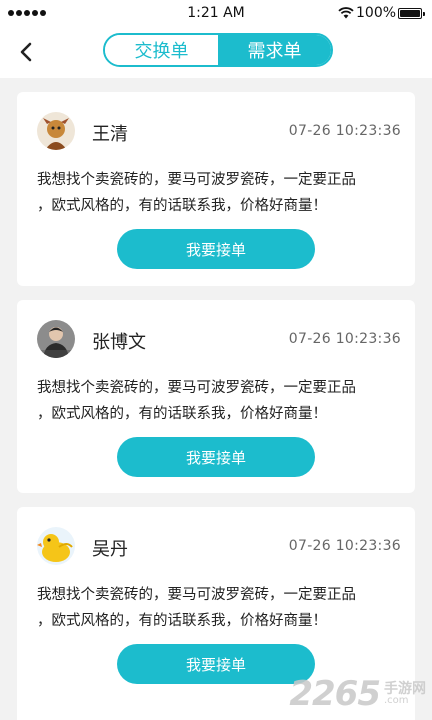 This screenshot has height=720, width=432. What do you see at coordinates (56, 546) in the screenshot?
I see `yellow-duck-avatar` at bounding box center [56, 546].